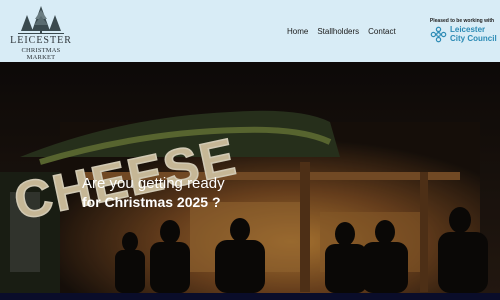 The width and height of the screenshot is (500, 300). What do you see at coordinates (153, 183) in the screenshot?
I see `hero-title-line1: Are you getting ready` at bounding box center [153, 183].